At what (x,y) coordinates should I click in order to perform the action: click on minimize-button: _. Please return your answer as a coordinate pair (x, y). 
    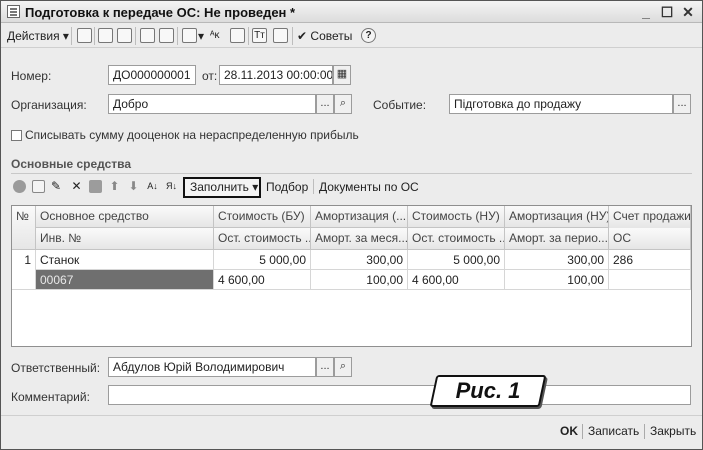
    Looking at the image, I should click on (646, 12).